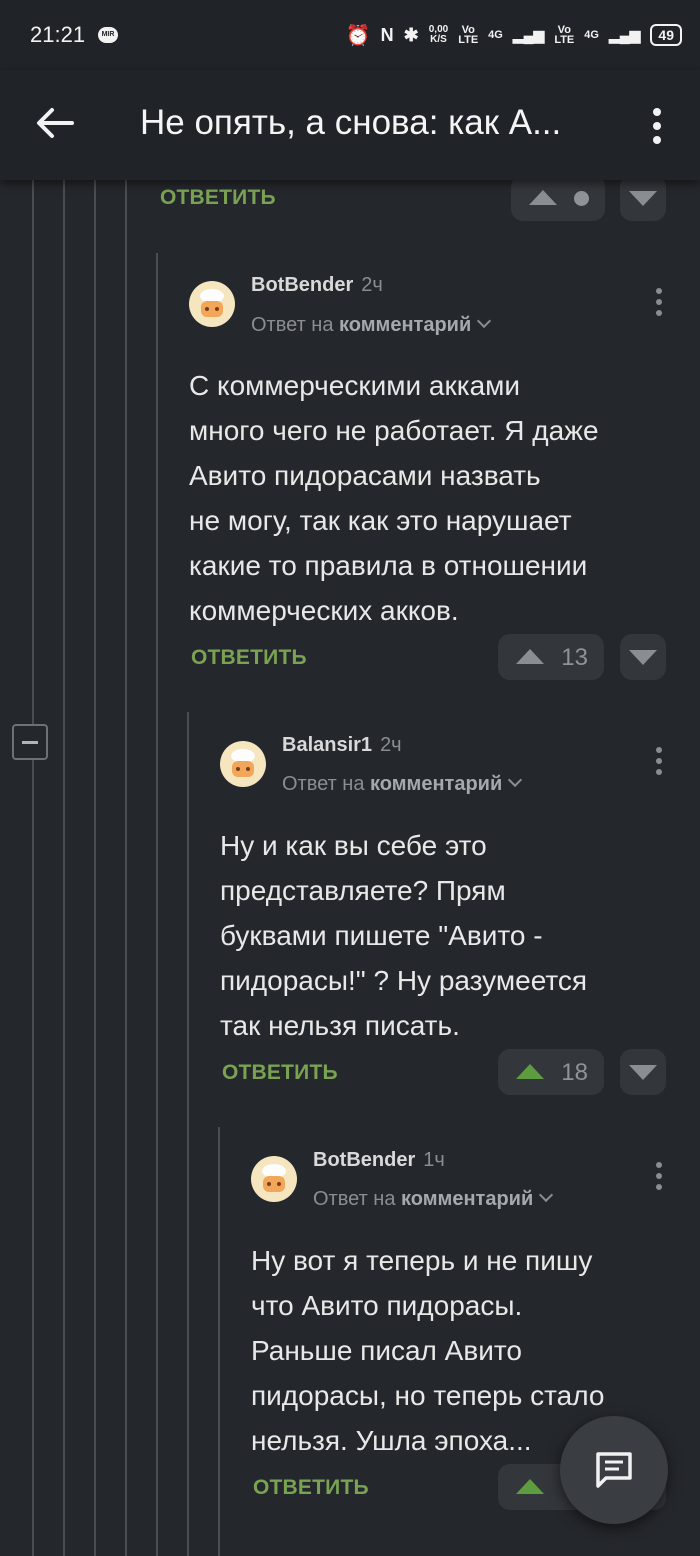 The width and height of the screenshot is (700, 1556). Describe the element at coordinates (468, 35) in the screenshot. I see `volte-indicator-1: Vo LTE` at that location.